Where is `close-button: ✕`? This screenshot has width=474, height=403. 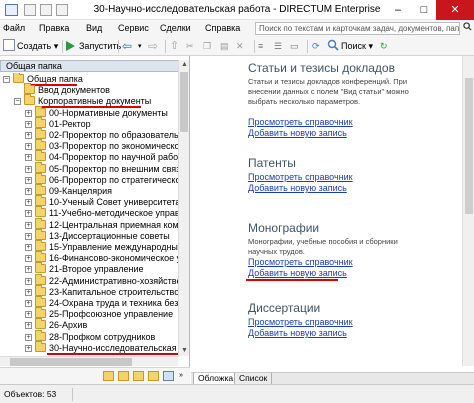
close-button: ✕ is located at coordinates (455, 10).